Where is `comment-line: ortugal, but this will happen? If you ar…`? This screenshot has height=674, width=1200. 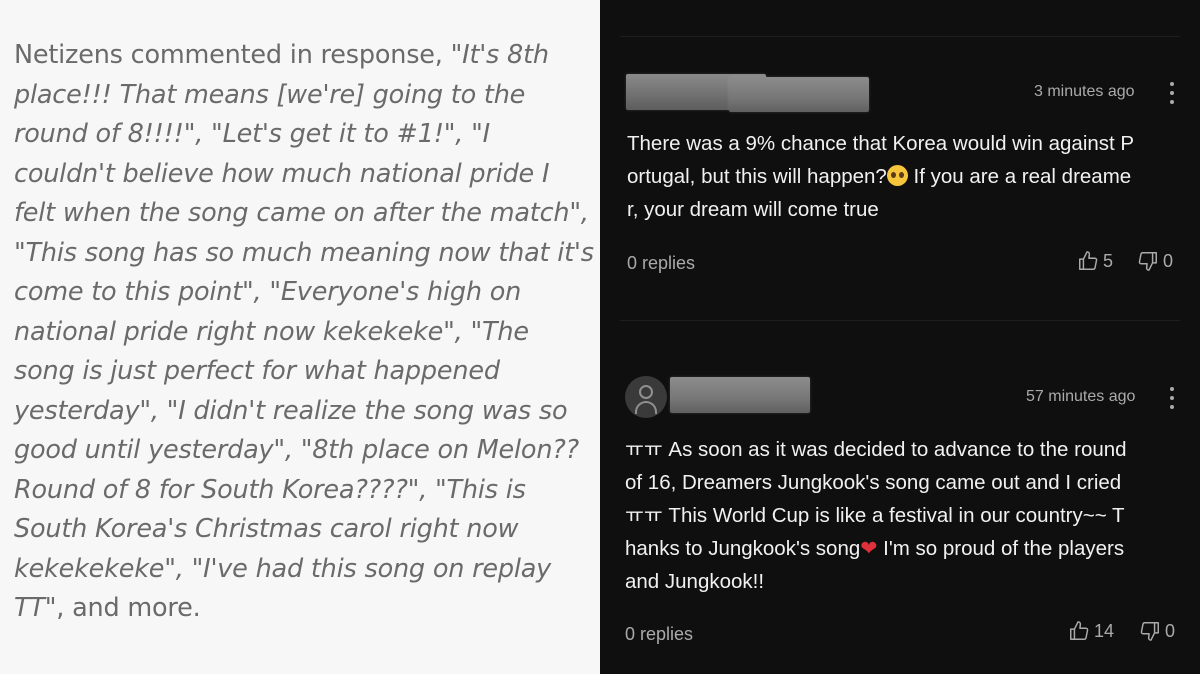 comment-line: ortugal, but this will happen? If you ar… is located at coordinates (907, 176).